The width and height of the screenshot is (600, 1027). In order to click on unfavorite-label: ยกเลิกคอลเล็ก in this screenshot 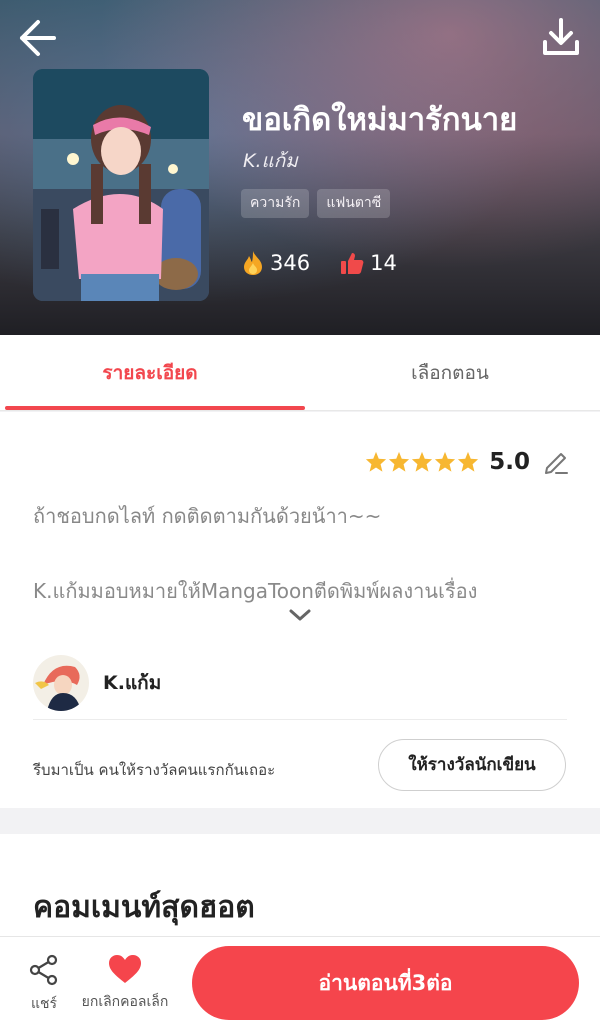, I will do `click(125, 1002)`.